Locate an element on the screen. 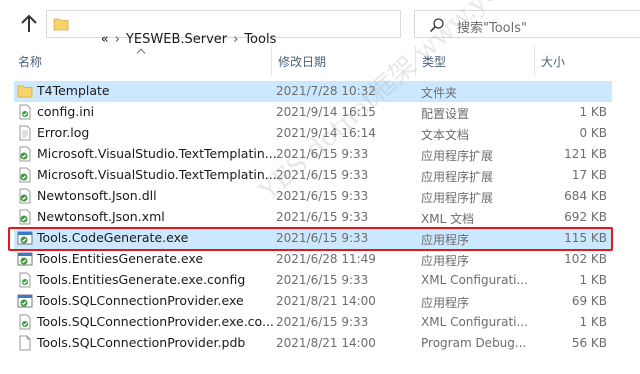  file-name: Tools.EntitiesGenerate.exe is located at coordinates (120, 258).